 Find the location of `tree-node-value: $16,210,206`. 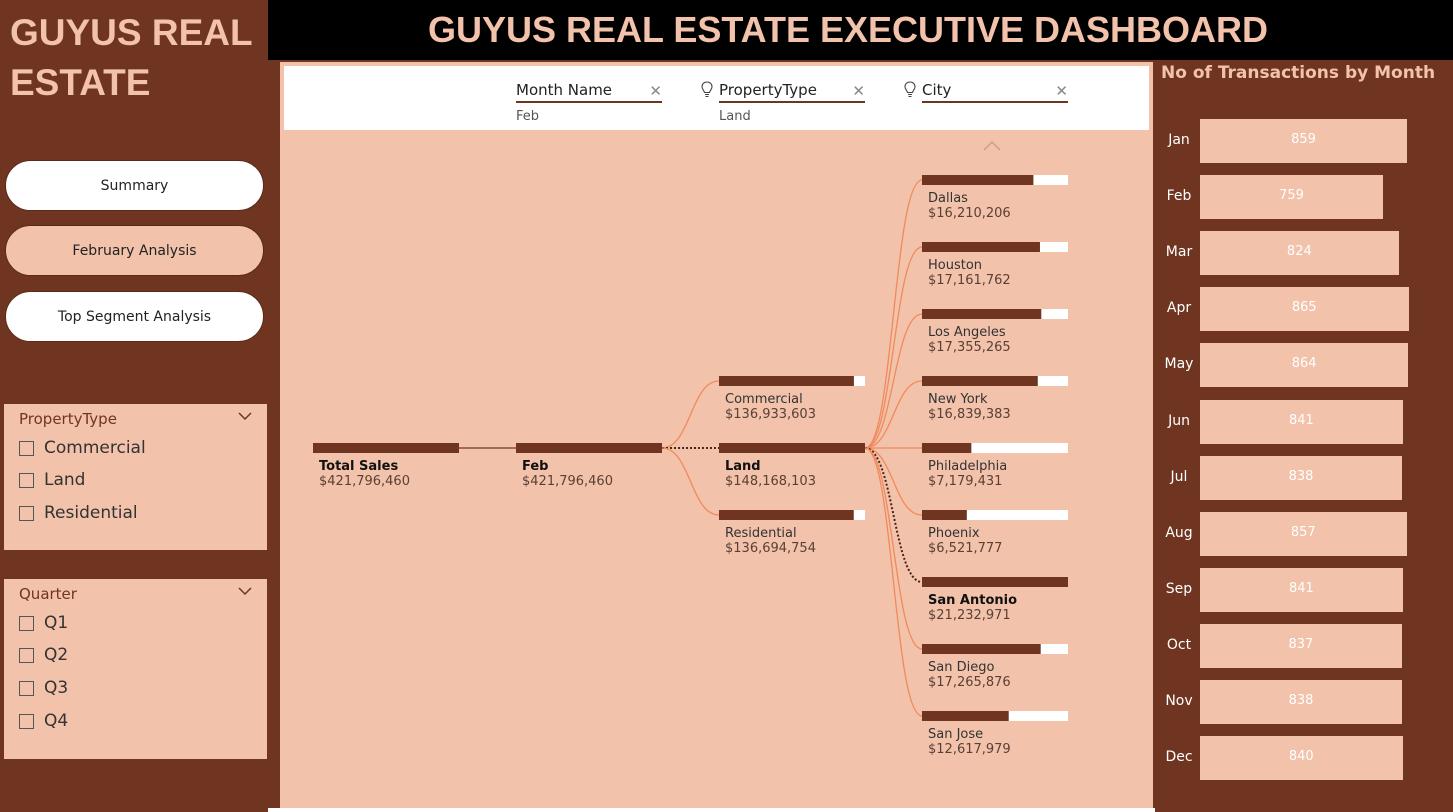

tree-node-value: $16,210,206 is located at coordinates (969, 213).